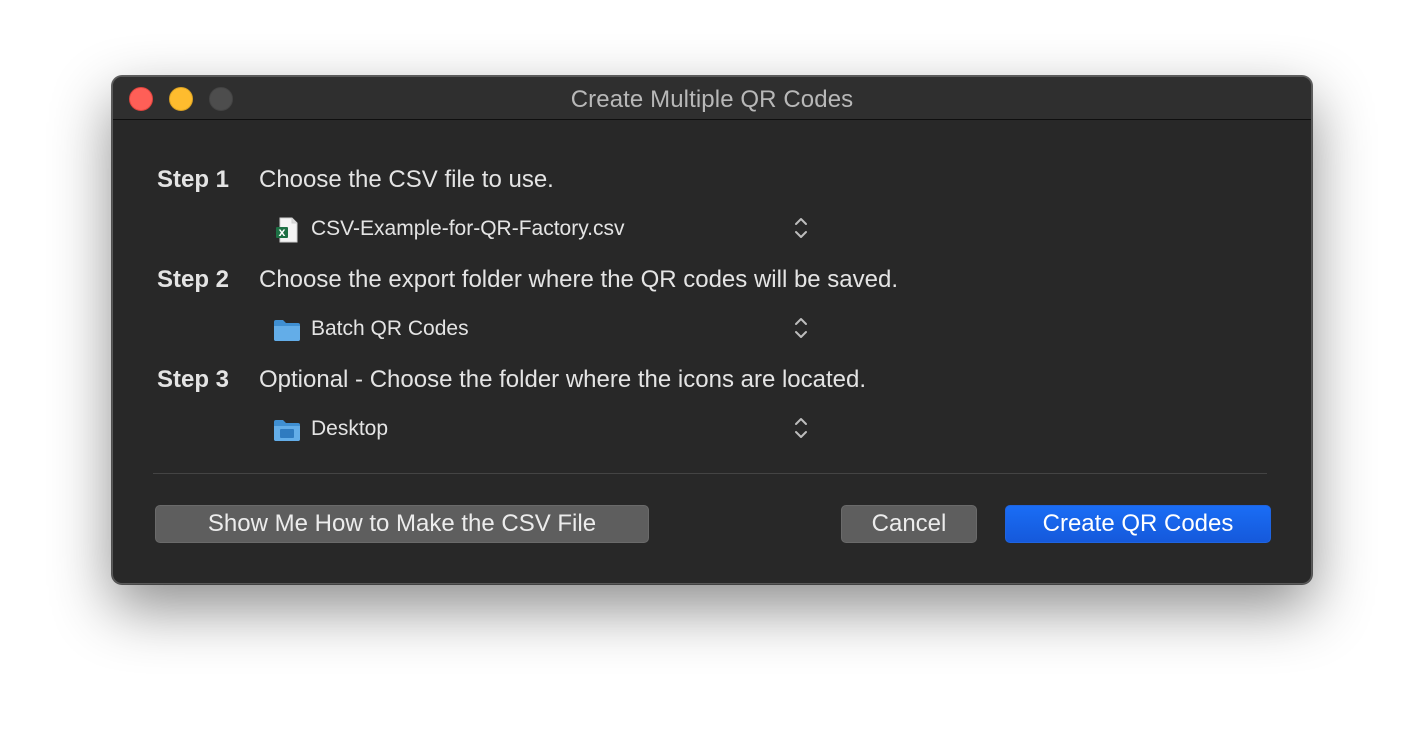 This screenshot has width=1424, height=732. I want to click on csv-file-icon: X, so click(287, 232).